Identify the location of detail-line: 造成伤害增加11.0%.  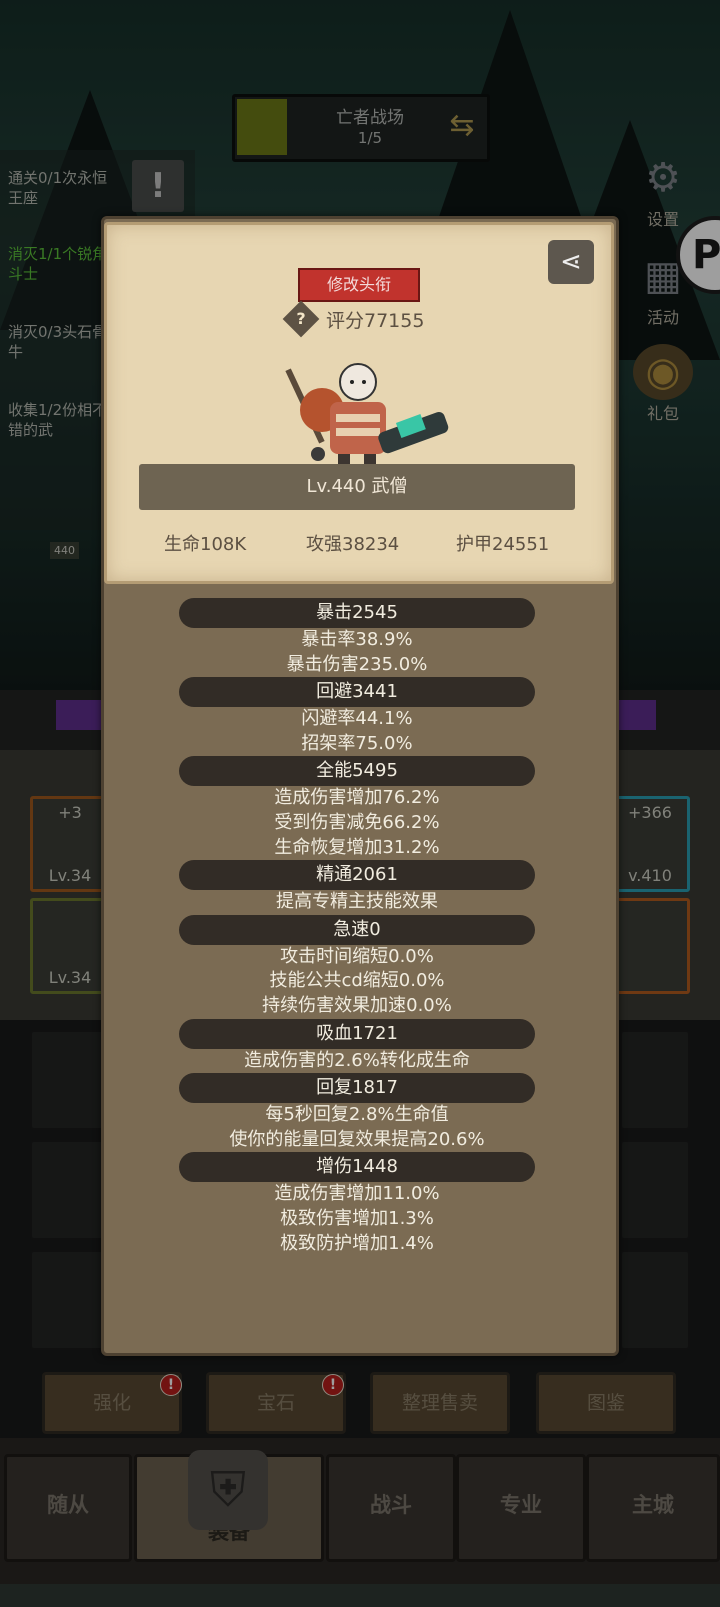
(357, 1194).